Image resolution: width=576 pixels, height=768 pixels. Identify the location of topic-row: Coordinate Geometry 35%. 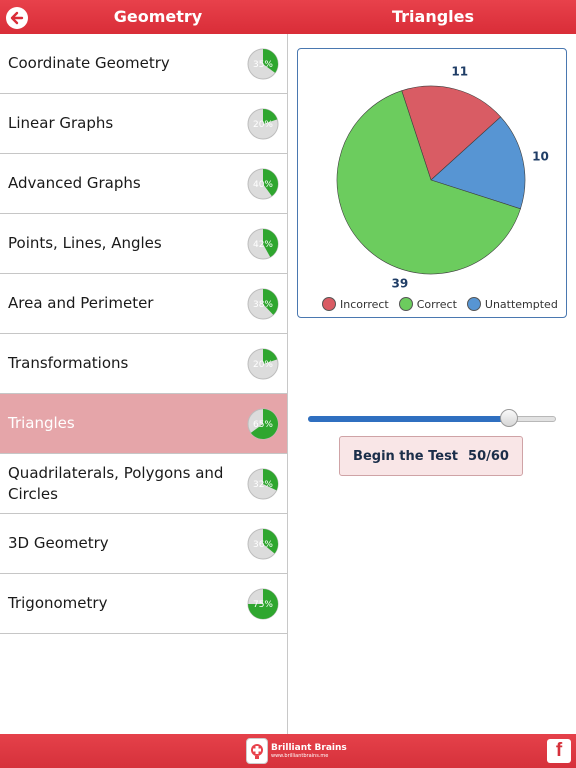
(143, 64).